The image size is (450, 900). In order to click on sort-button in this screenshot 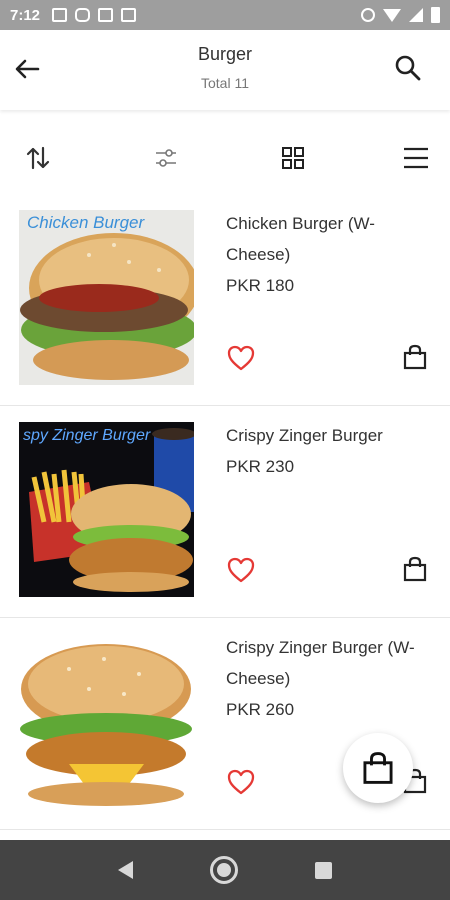, I will do `click(38, 158)`.